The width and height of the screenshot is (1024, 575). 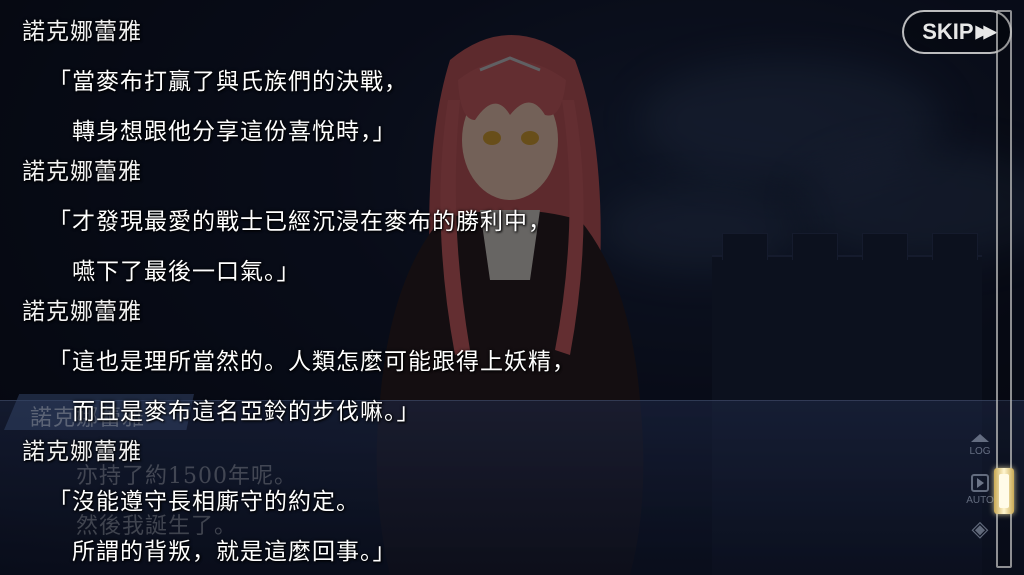 I want to click on dialogue-line: 所謂的背叛，就是這麼回事。」, so click(x=234, y=552).